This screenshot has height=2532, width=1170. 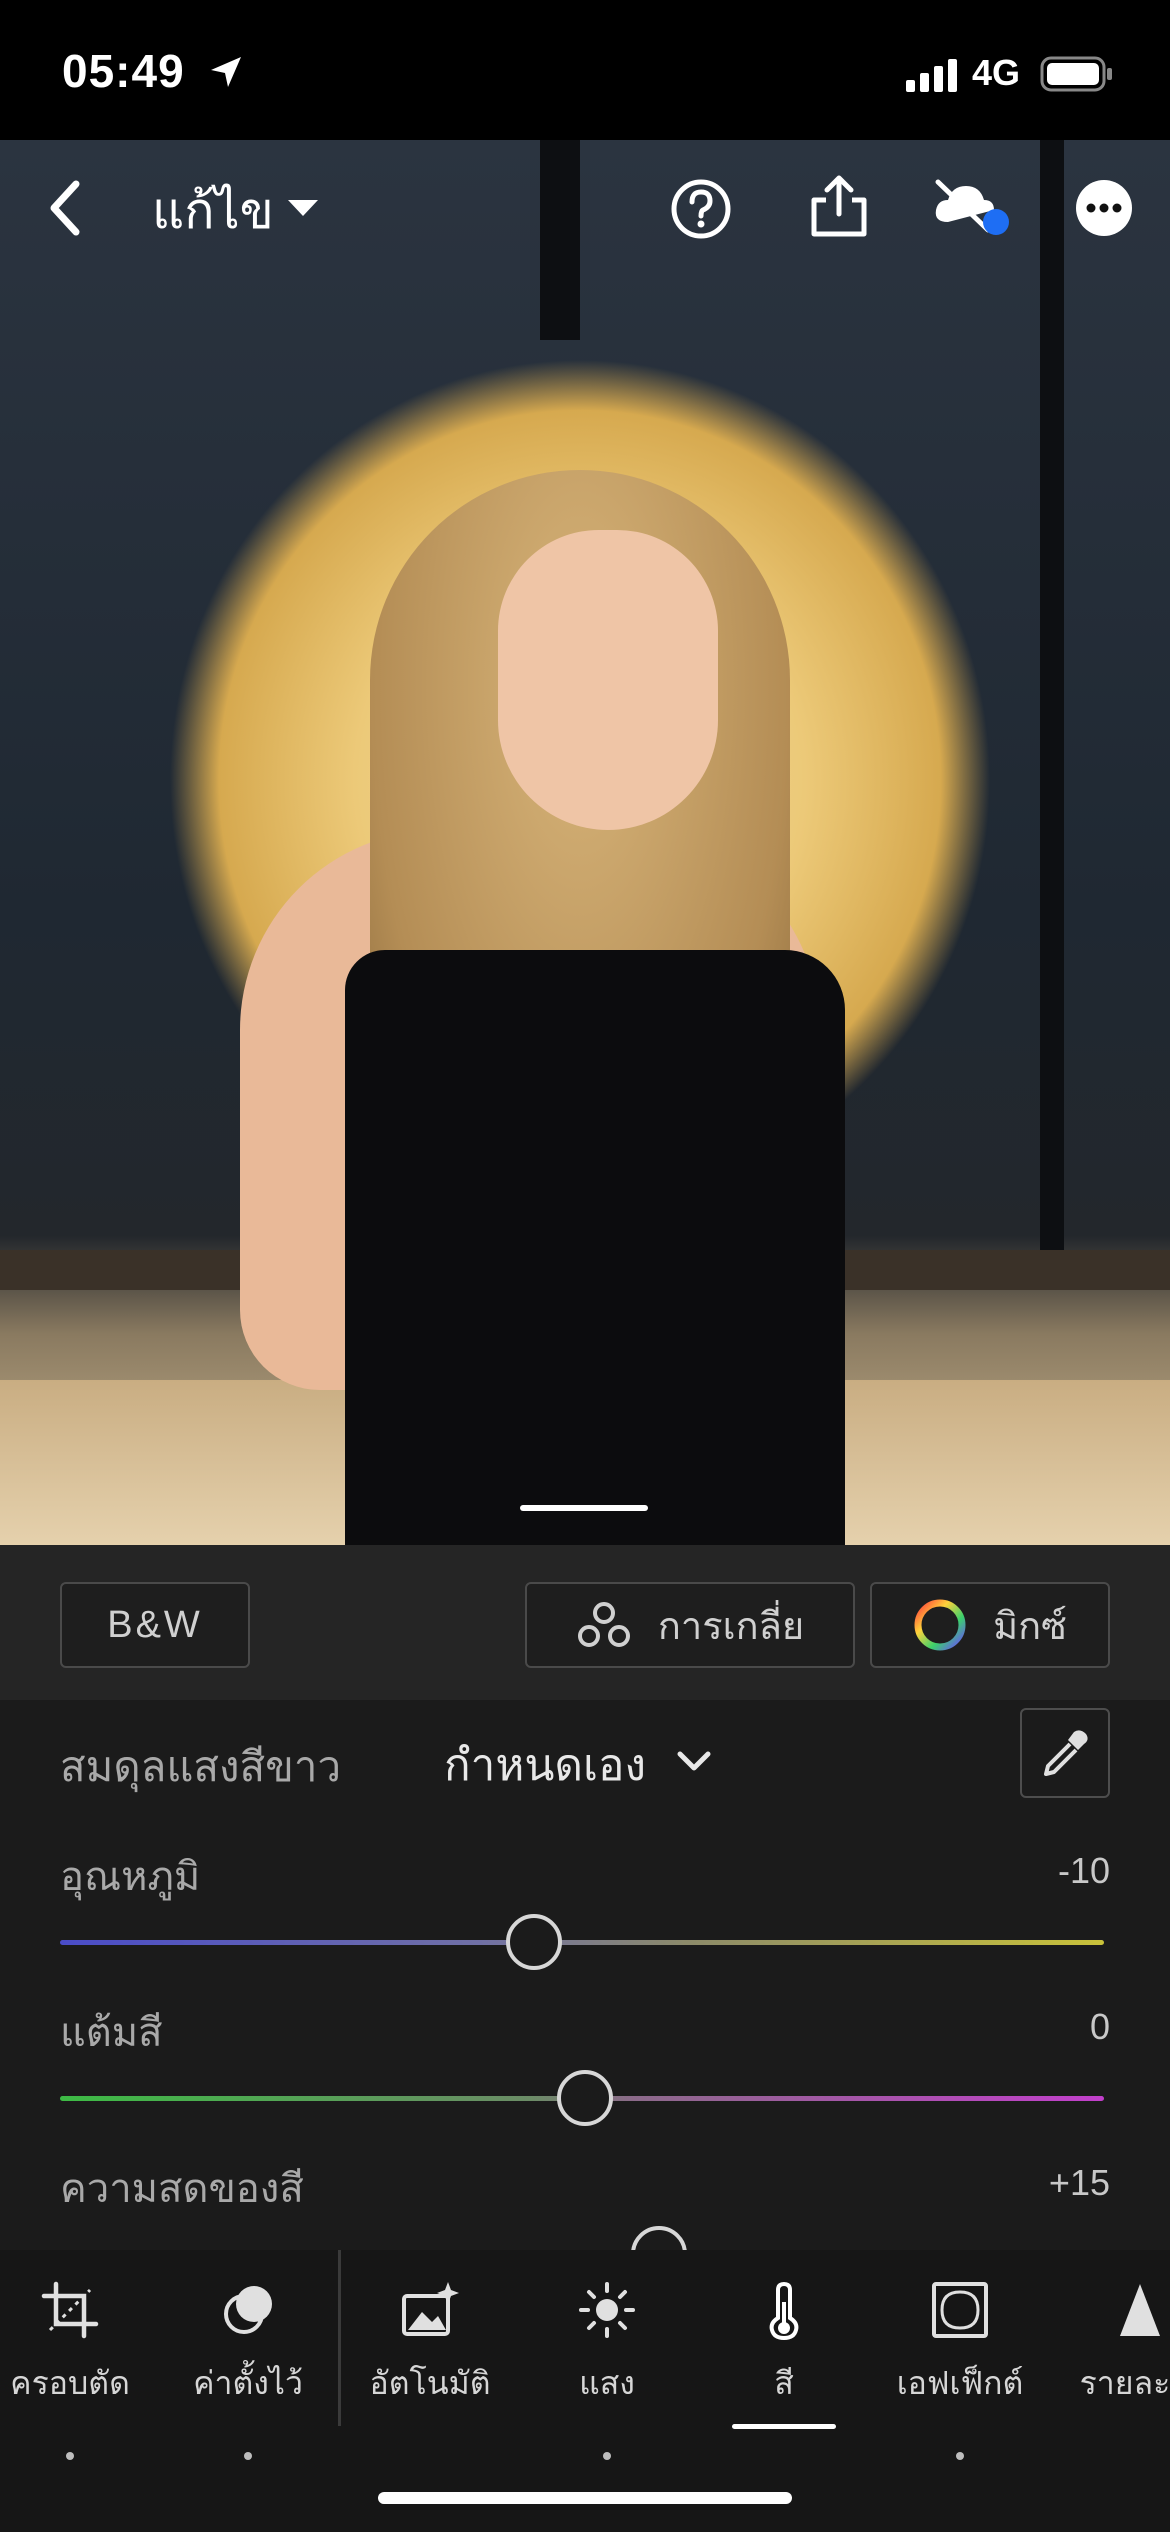 What do you see at coordinates (608, 680) in the screenshot?
I see `person-face` at bounding box center [608, 680].